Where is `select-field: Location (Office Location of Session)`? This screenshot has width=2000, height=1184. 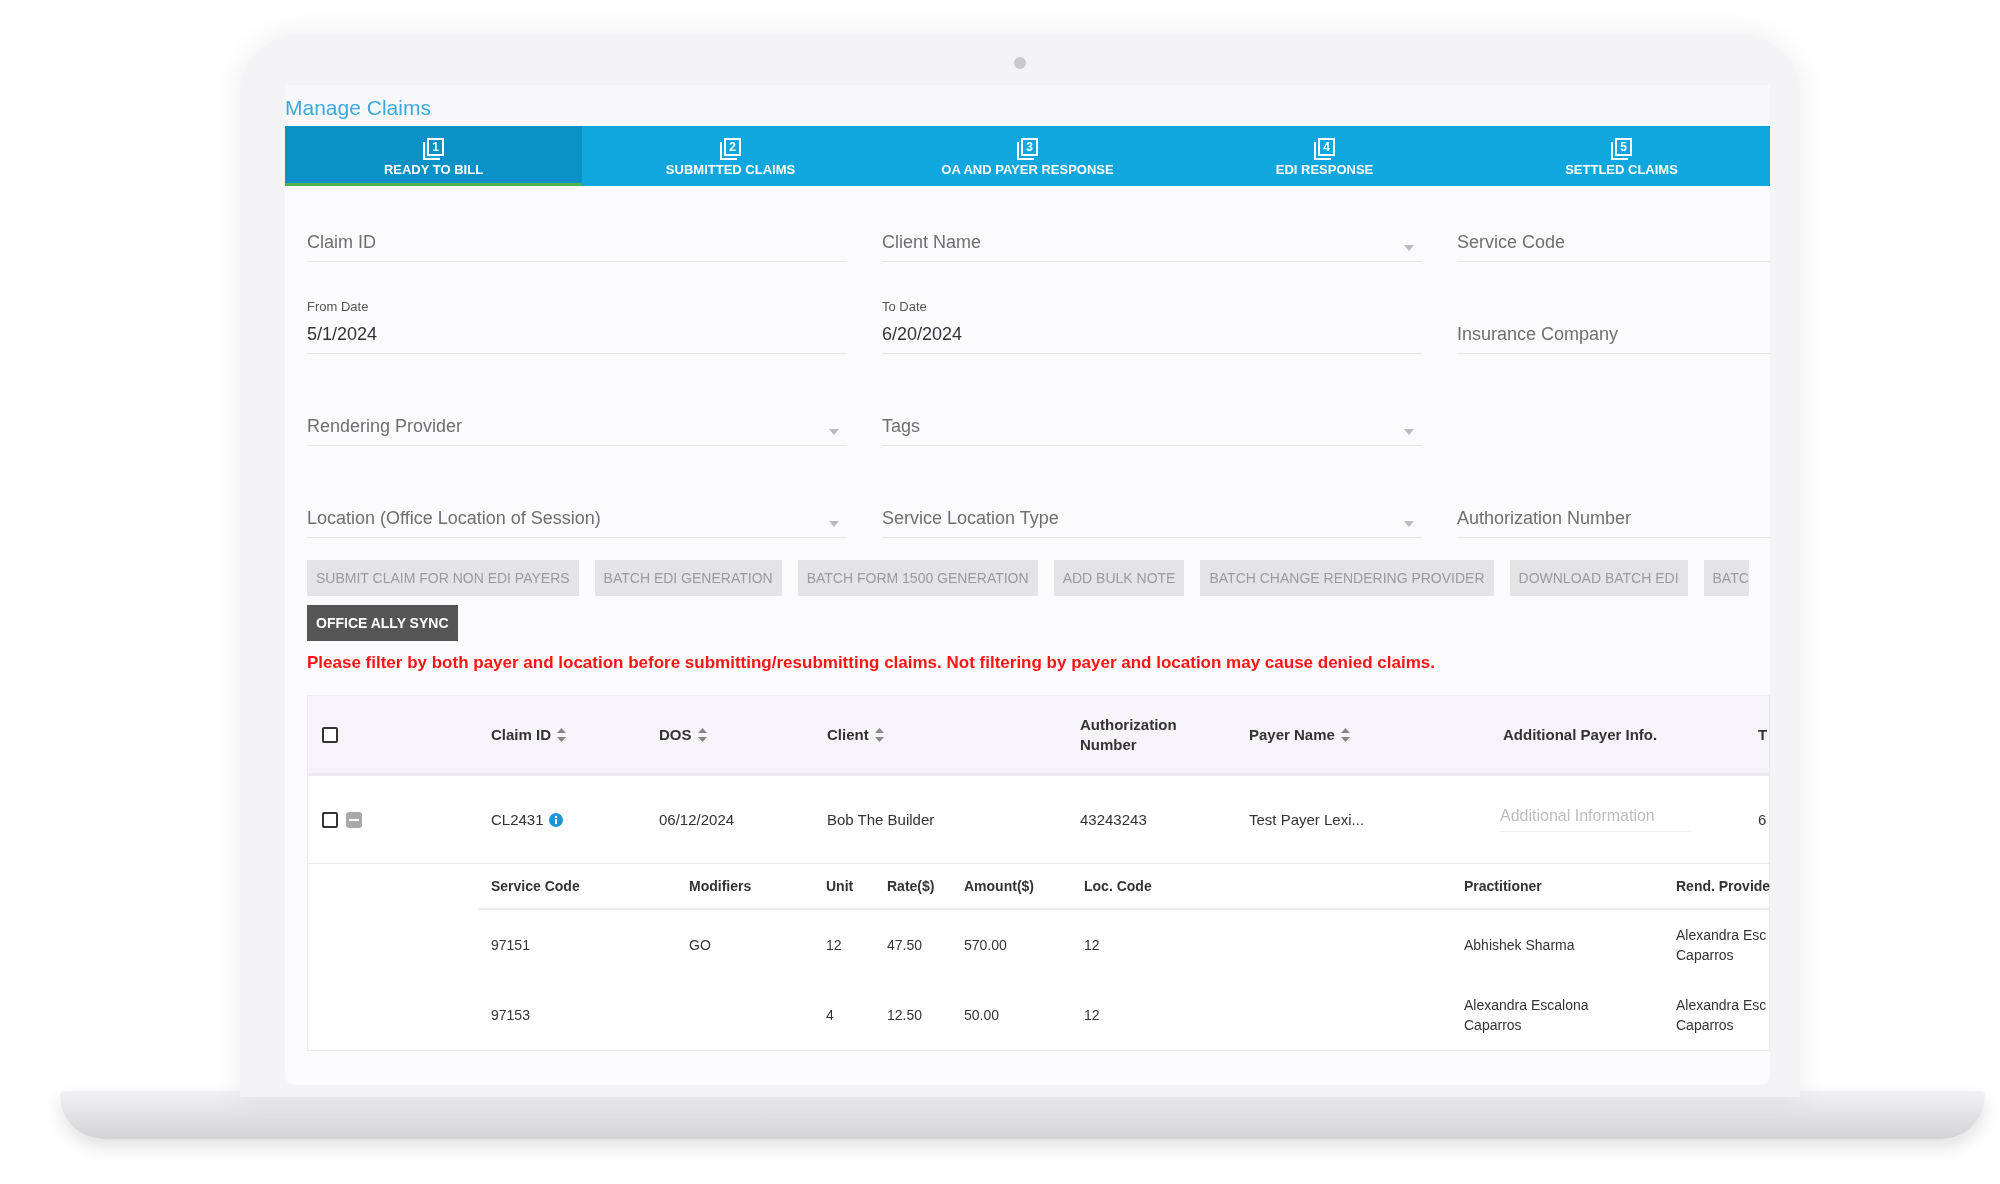
select-field: Location (Office Location of Session) is located at coordinates (577, 500).